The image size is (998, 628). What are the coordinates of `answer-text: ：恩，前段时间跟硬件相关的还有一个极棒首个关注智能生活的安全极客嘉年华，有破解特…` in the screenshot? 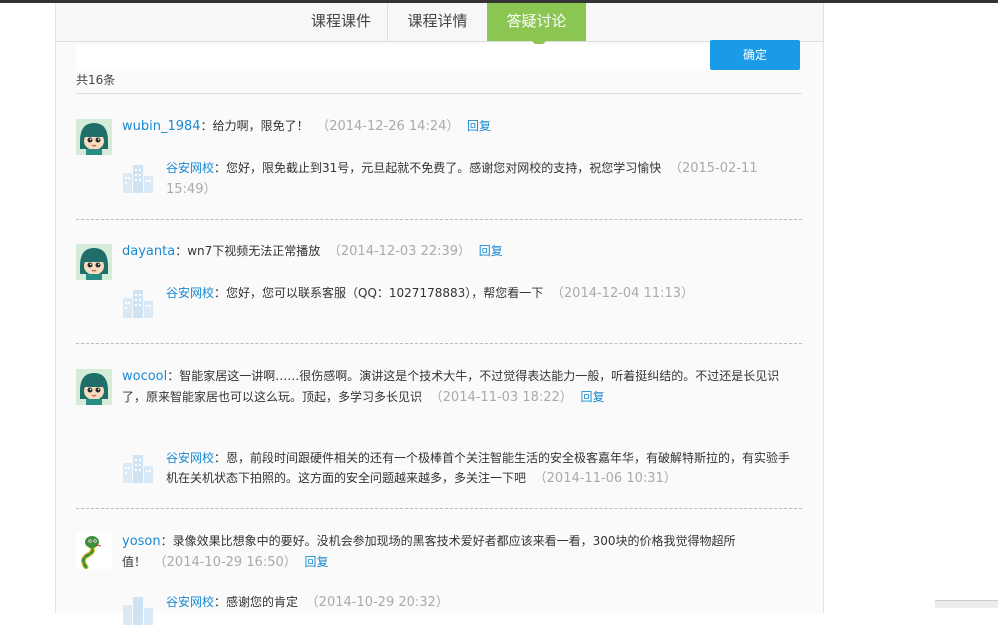 It's located at (478, 468).